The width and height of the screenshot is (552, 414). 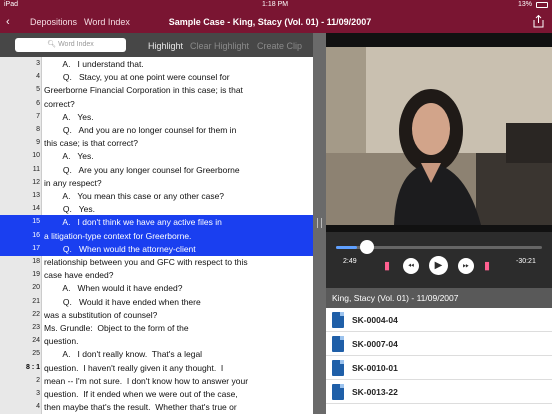 What do you see at coordinates (439, 344) in the screenshot?
I see `exhibit-item: SK-0007-04` at bounding box center [439, 344].